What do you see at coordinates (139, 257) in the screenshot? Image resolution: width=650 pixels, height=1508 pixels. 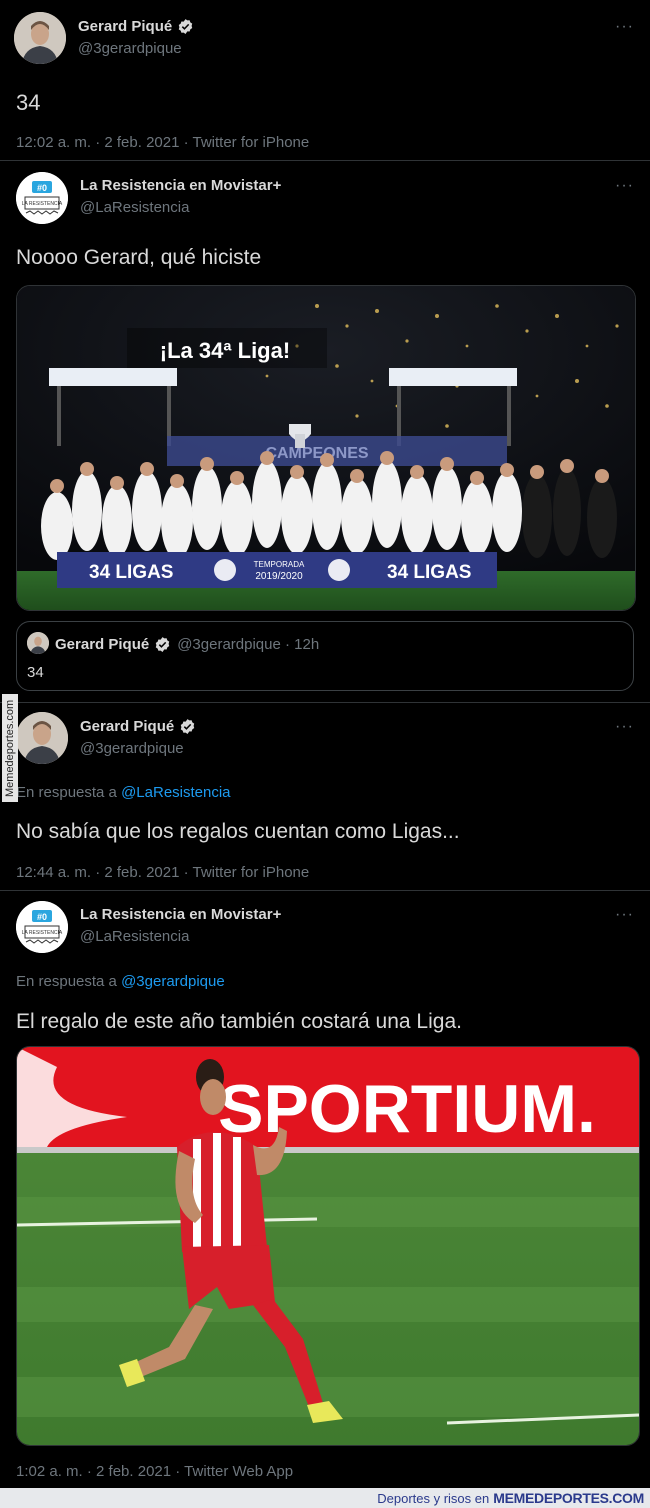 I see `tweet-text: Noooo Gerard, qué hiciste` at bounding box center [139, 257].